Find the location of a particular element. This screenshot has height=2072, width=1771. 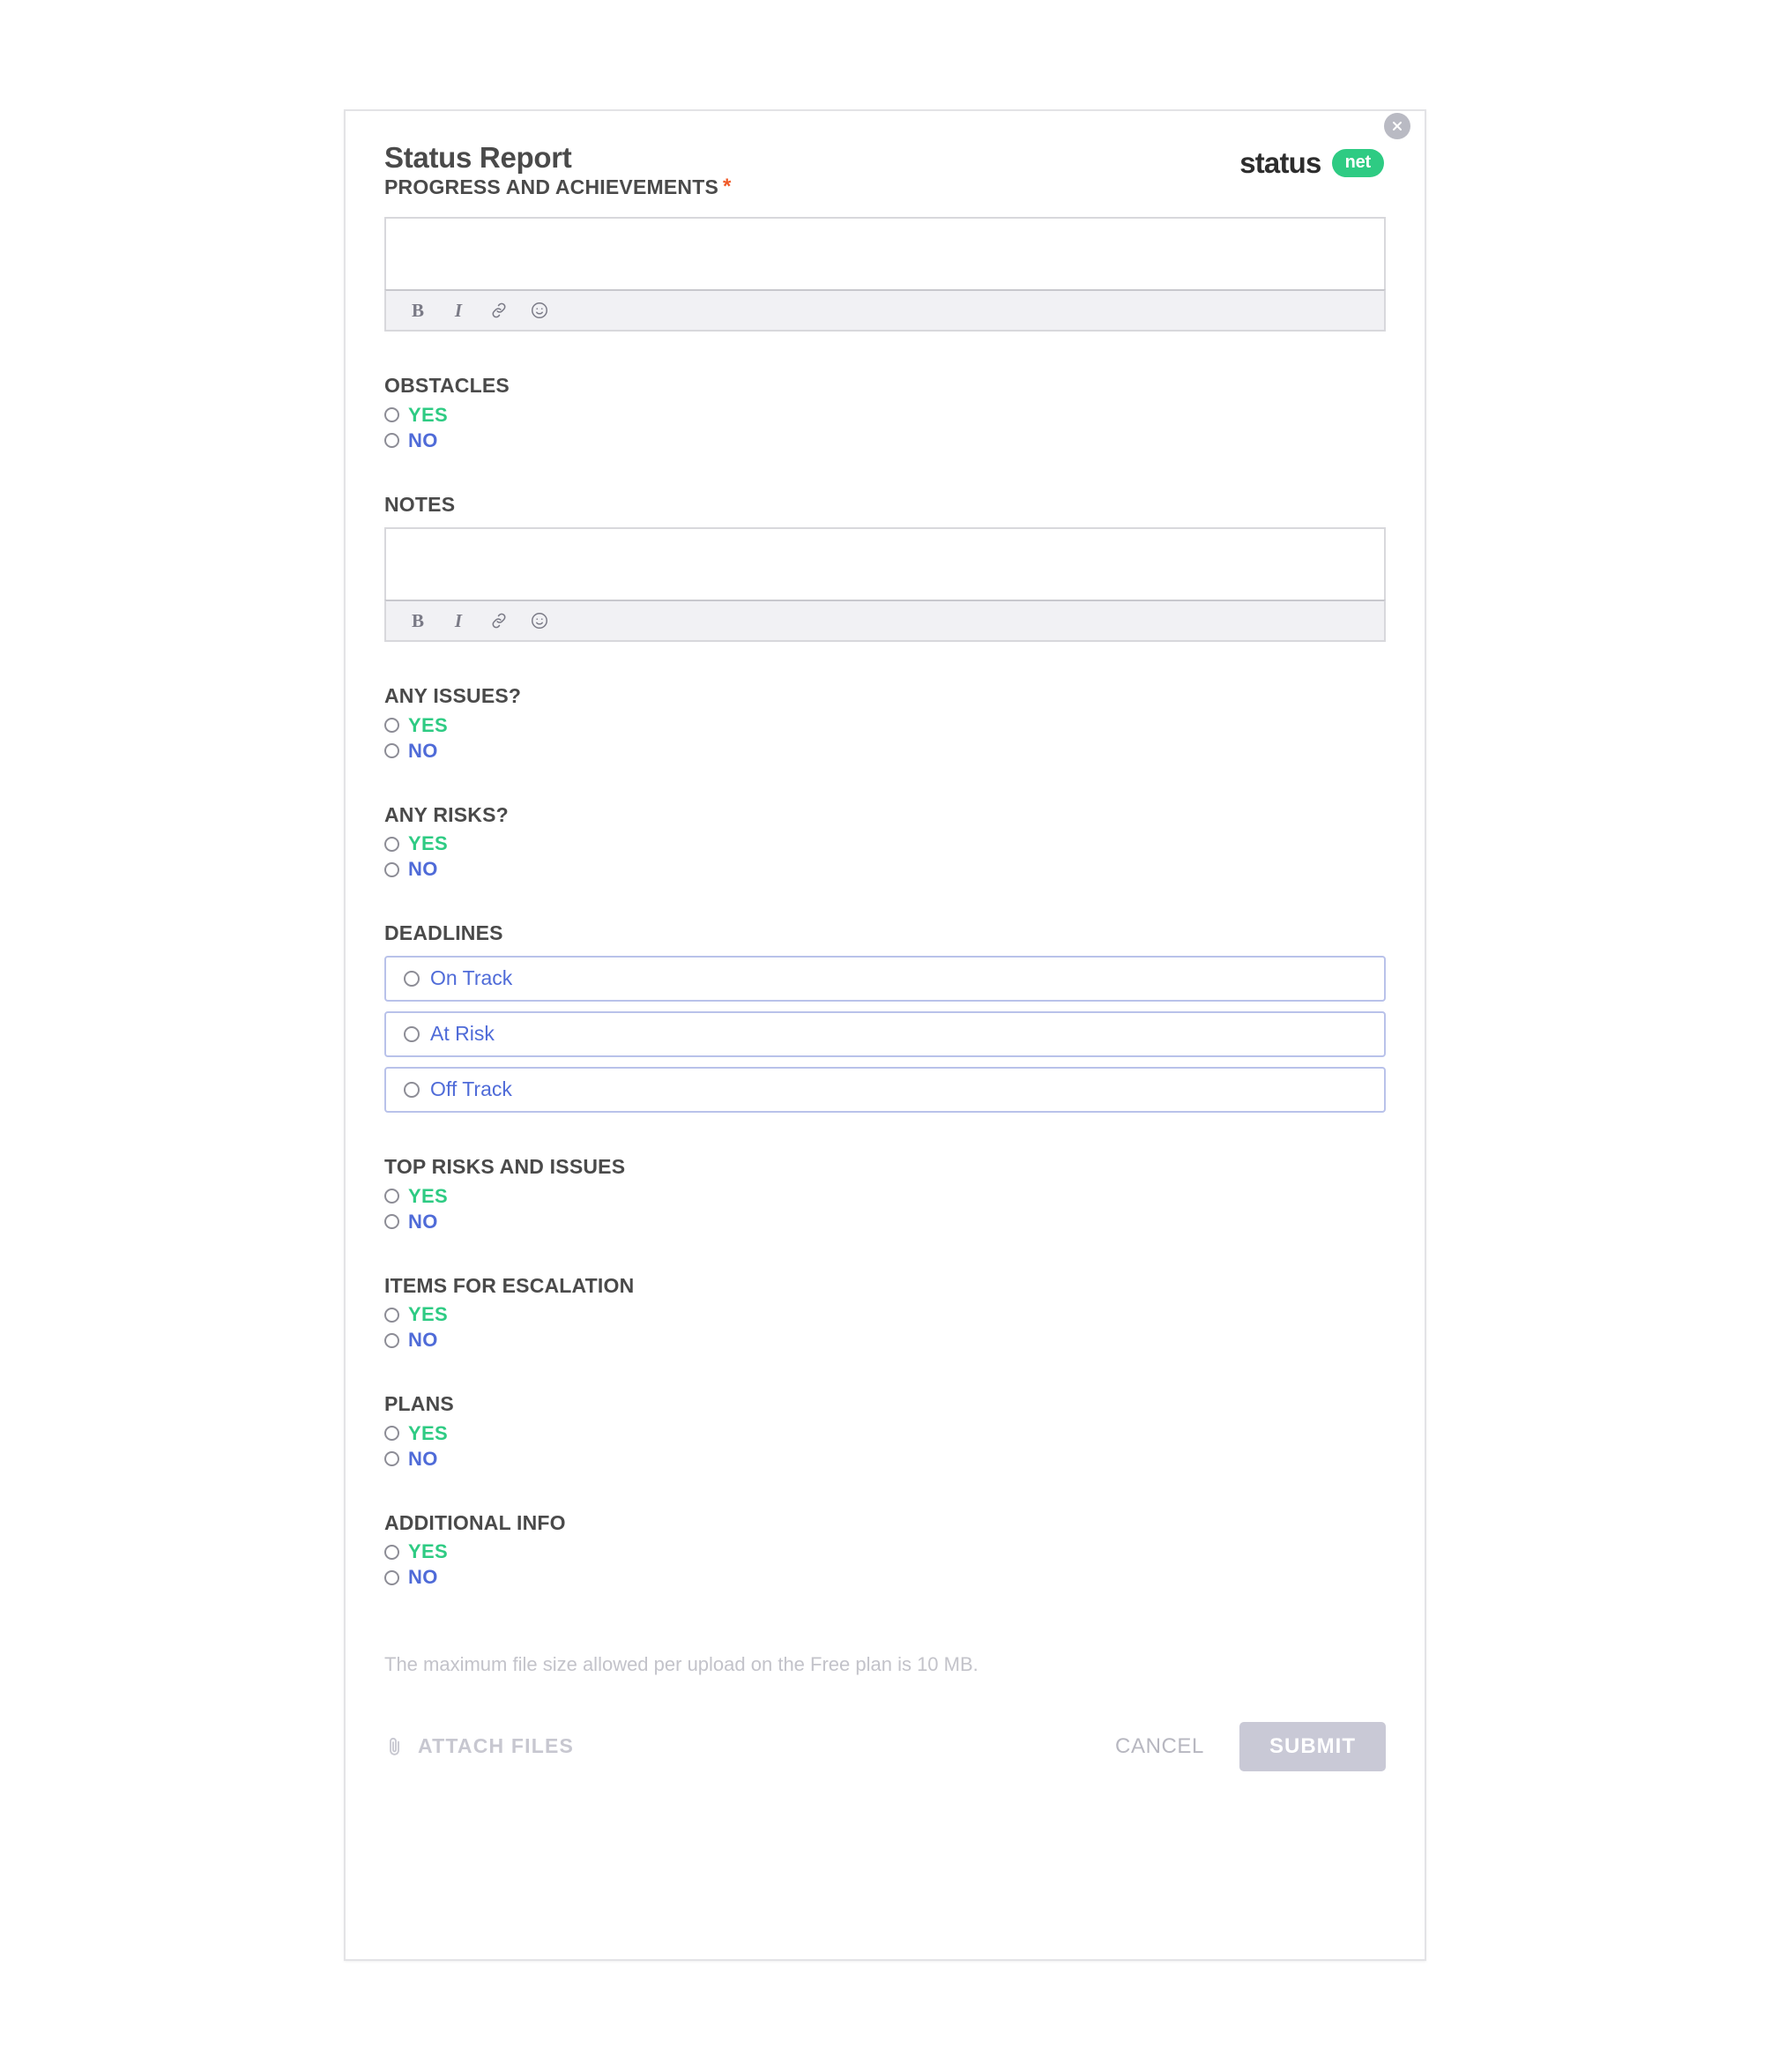

notes-editor: B I is located at coordinates (885, 585).